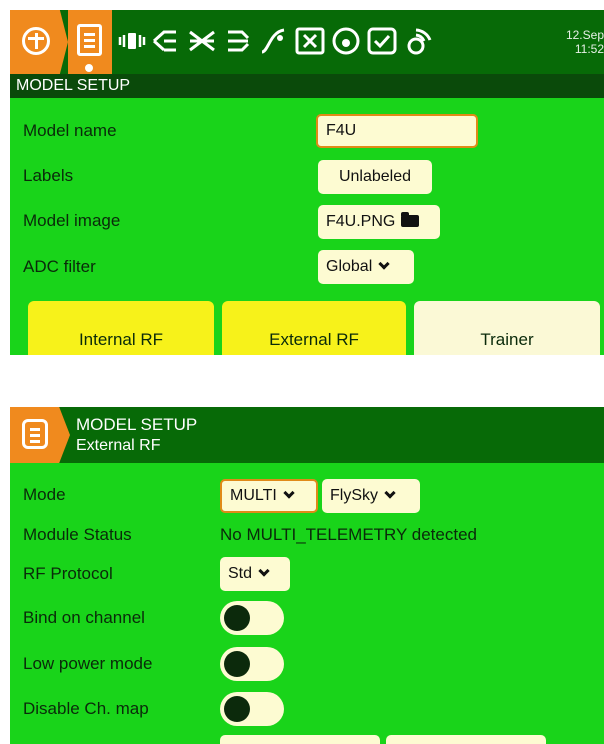  Describe the element at coordinates (255, 574) in the screenshot. I see `rf-protocol-select: Std` at that location.